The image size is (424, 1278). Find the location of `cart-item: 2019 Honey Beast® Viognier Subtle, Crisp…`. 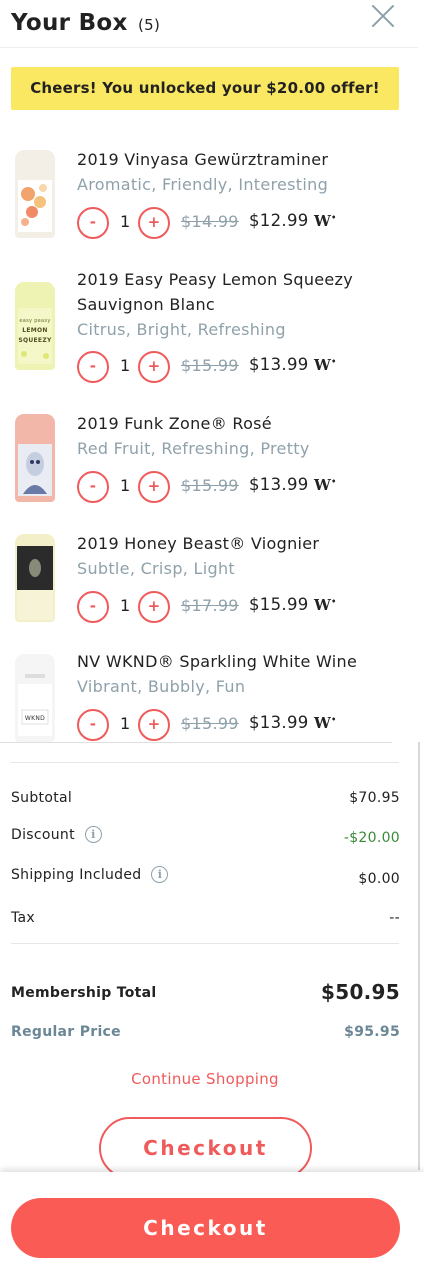

cart-item: 2019 Honey Beast® Viognier Subtle, Crisp… is located at coordinates (209, 578).